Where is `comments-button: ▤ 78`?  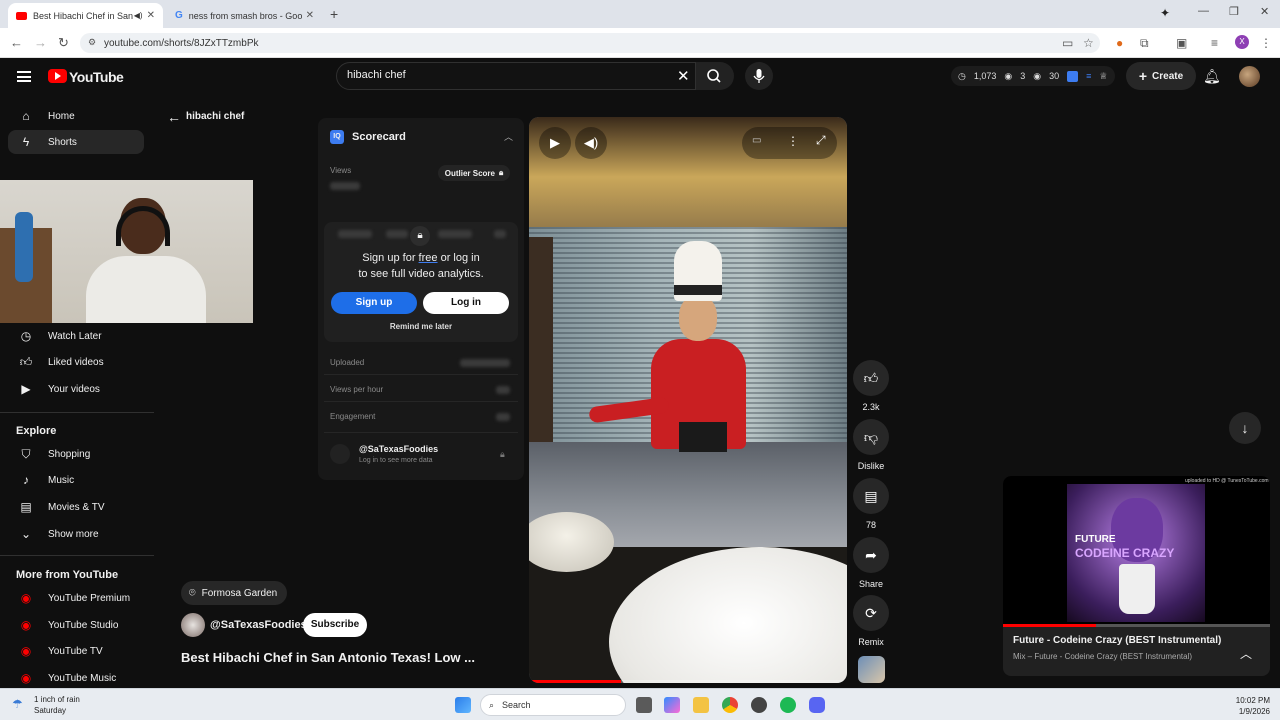 comments-button: ▤ 78 is located at coordinates (871, 504).